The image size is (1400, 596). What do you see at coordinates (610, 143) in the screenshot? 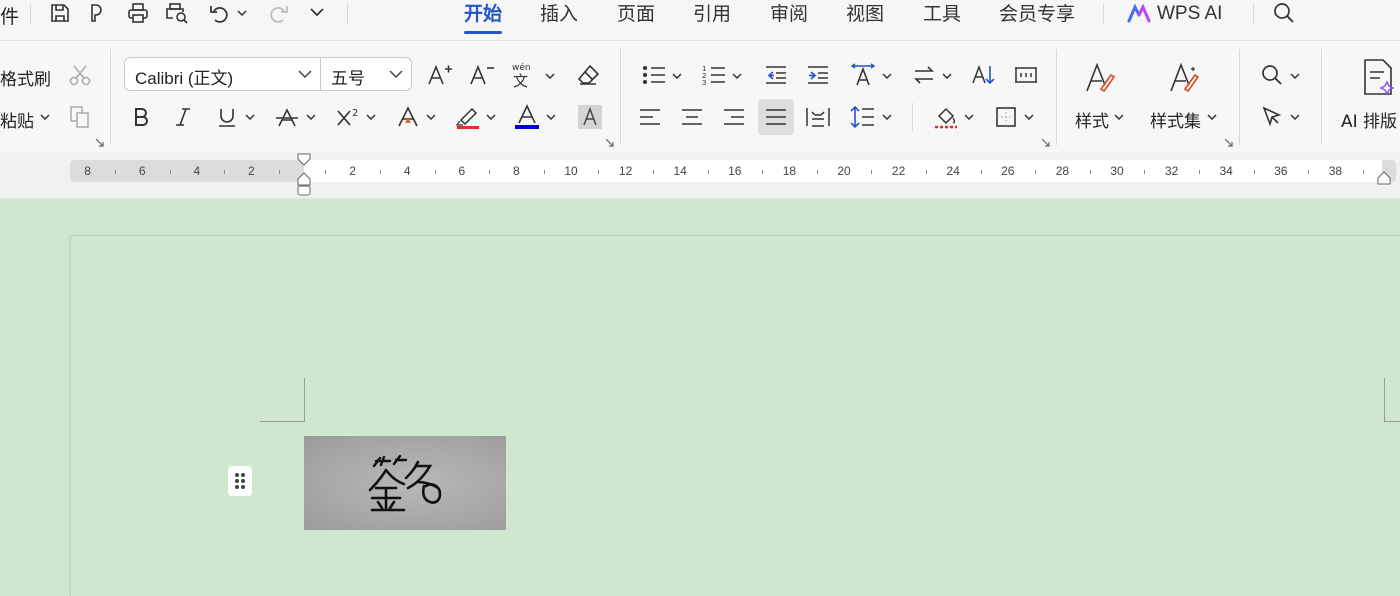
I see `font-launcher-icon` at bounding box center [610, 143].